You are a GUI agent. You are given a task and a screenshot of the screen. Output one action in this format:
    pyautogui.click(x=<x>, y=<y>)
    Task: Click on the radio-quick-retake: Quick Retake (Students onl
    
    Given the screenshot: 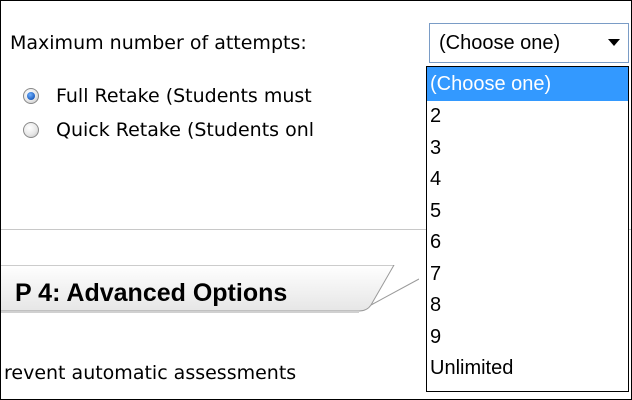 What is the action you would take?
    pyautogui.click(x=168, y=130)
    